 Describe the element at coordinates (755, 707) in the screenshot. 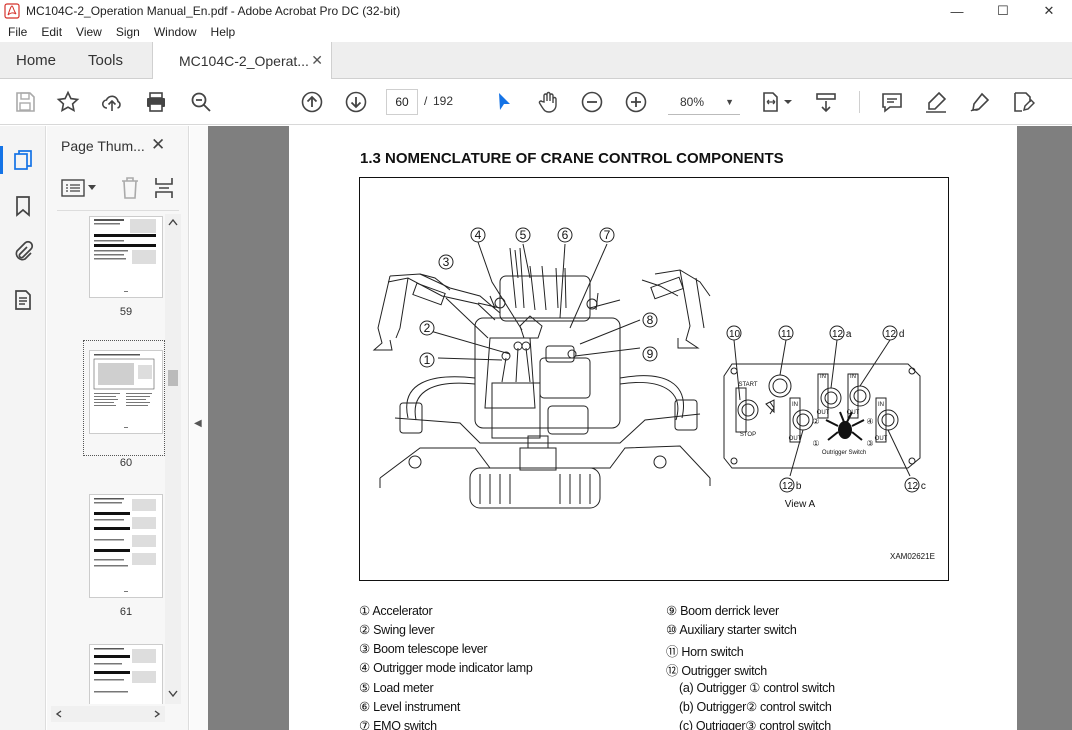

I see `legend-subitem: (b) Outrigger② control switch` at that location.